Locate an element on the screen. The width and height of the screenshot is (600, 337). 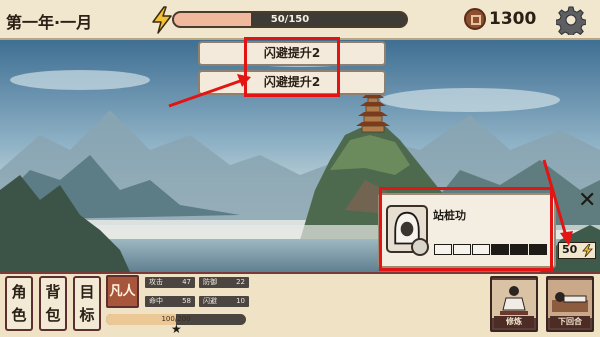
coin-icon is located at coordinates (475, 19).